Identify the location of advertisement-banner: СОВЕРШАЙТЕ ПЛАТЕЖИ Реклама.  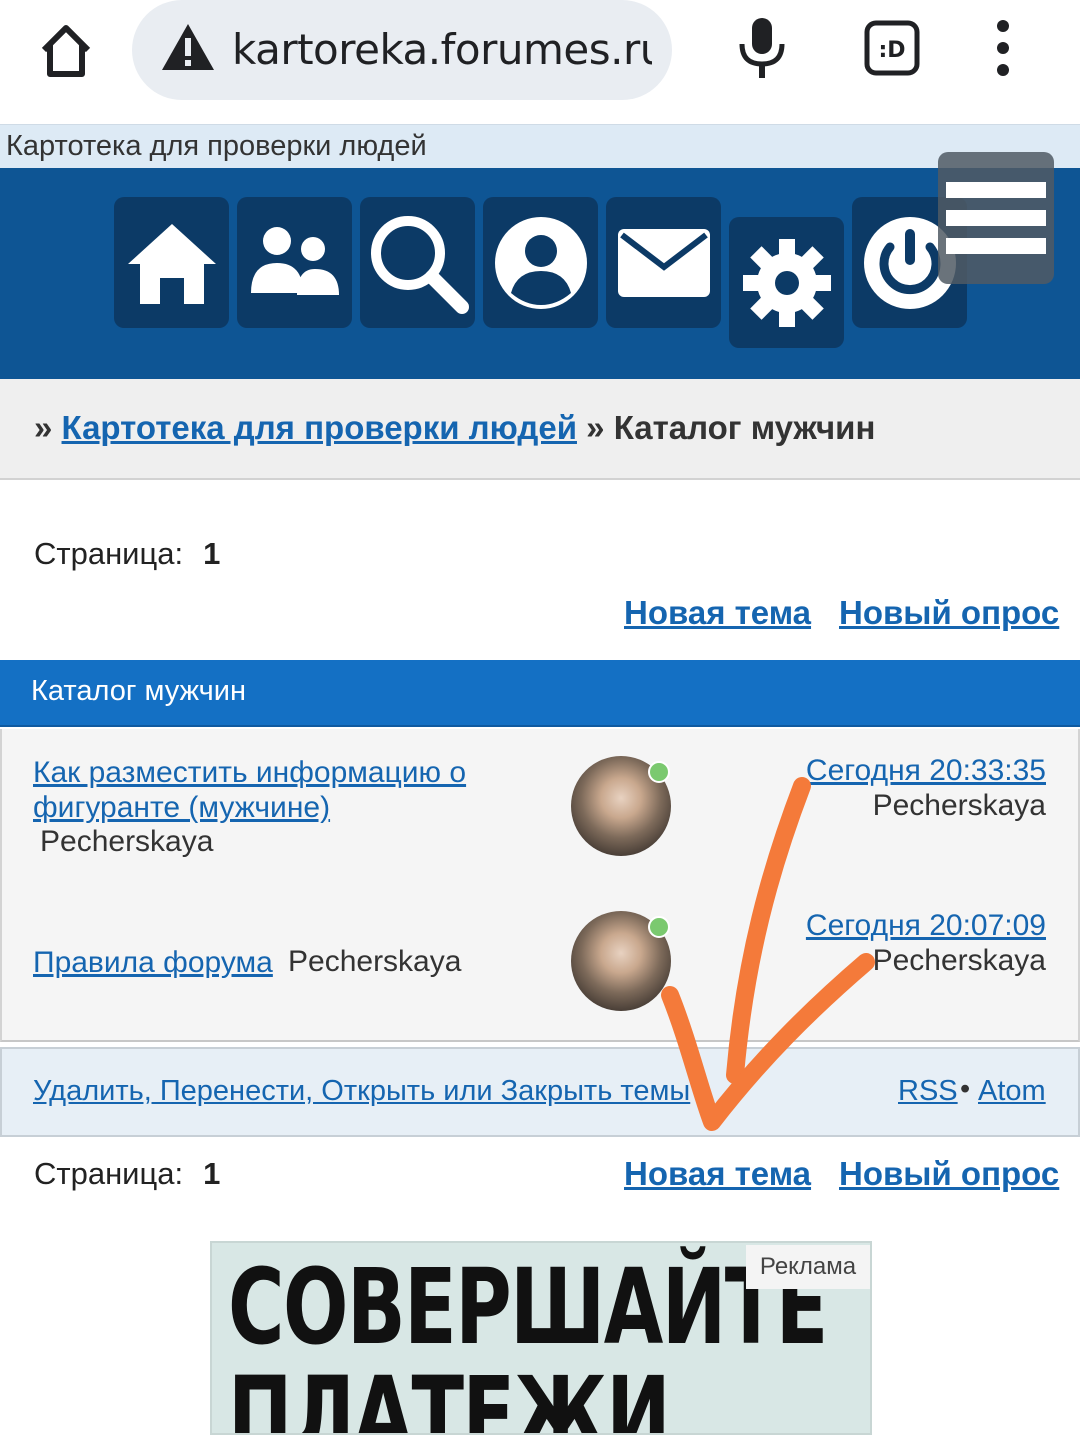
(541, 1338).